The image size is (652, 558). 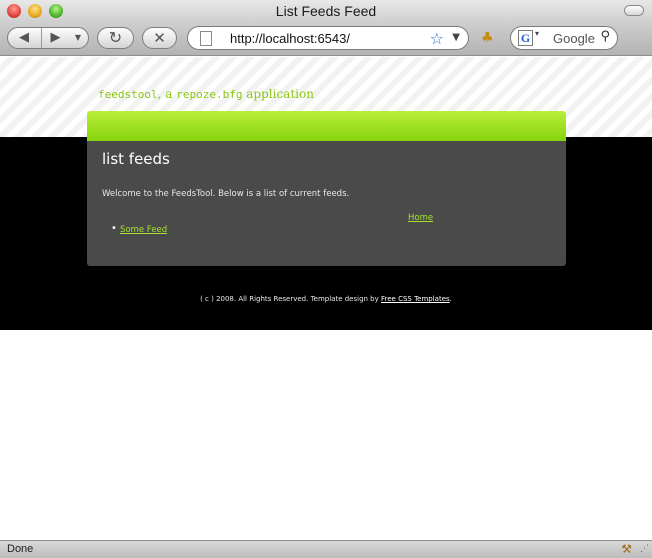 What do you see at coordinates (626, 549) in the screenshot?
I see `activity-icon: ⚒` at bounding box center [626, 549].